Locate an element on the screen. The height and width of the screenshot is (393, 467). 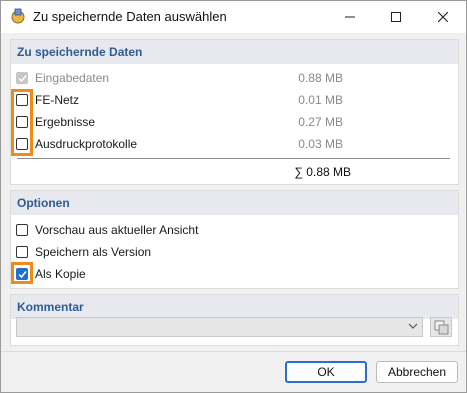
cancel-button: Abbrechen is located at coordinates (417, 372).